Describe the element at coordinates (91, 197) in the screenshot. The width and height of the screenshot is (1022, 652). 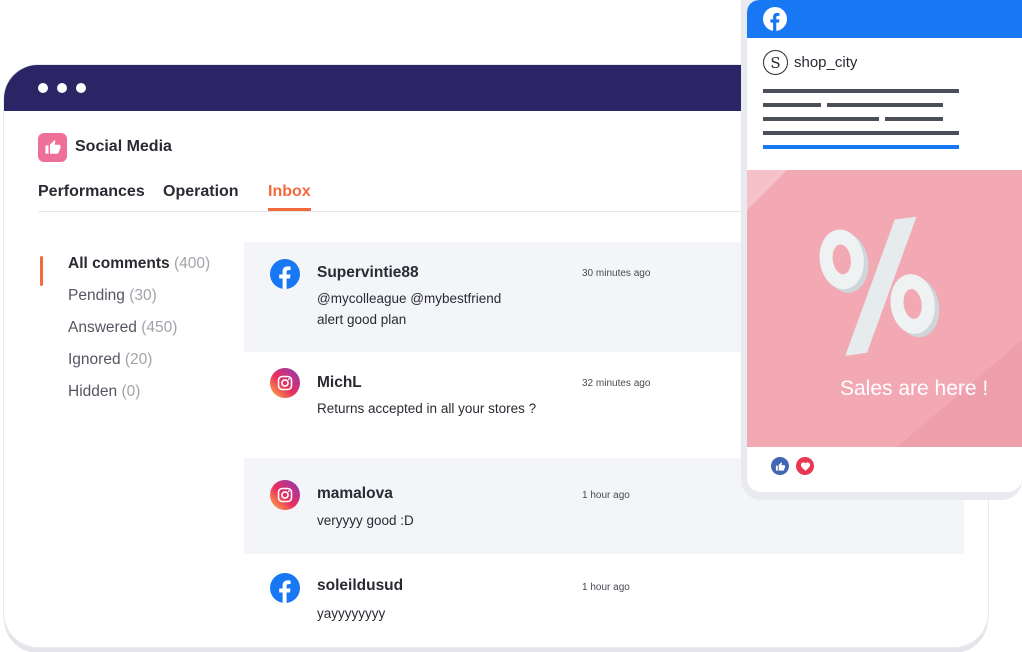
I see `tab-performances: Performances` at that location.